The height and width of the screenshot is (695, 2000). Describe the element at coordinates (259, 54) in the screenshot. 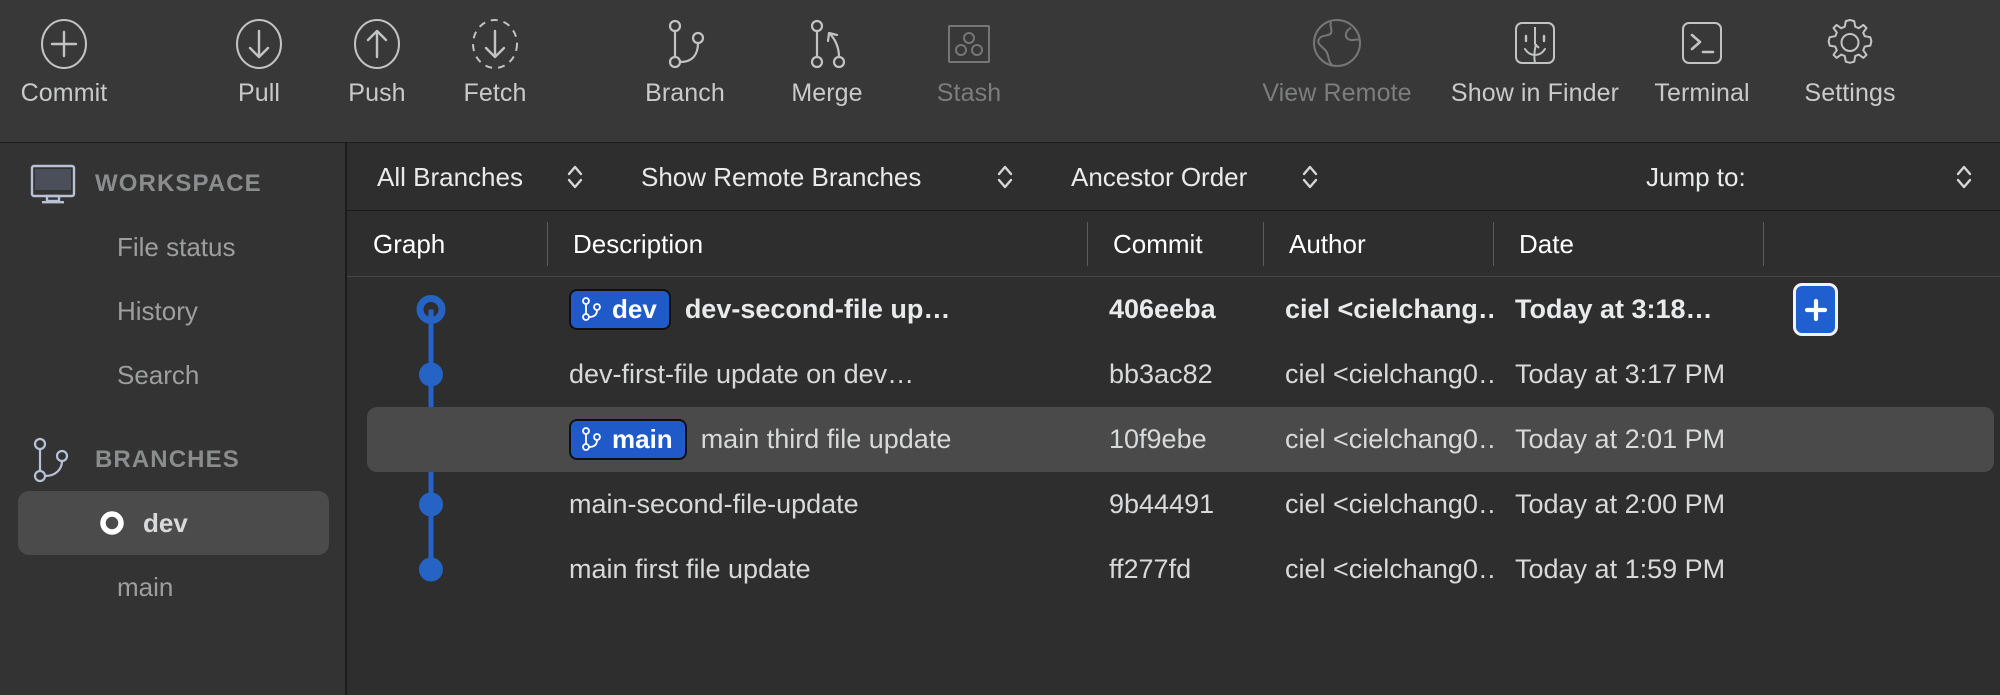

I see `toolbar-button-pull: Pull` at that location.